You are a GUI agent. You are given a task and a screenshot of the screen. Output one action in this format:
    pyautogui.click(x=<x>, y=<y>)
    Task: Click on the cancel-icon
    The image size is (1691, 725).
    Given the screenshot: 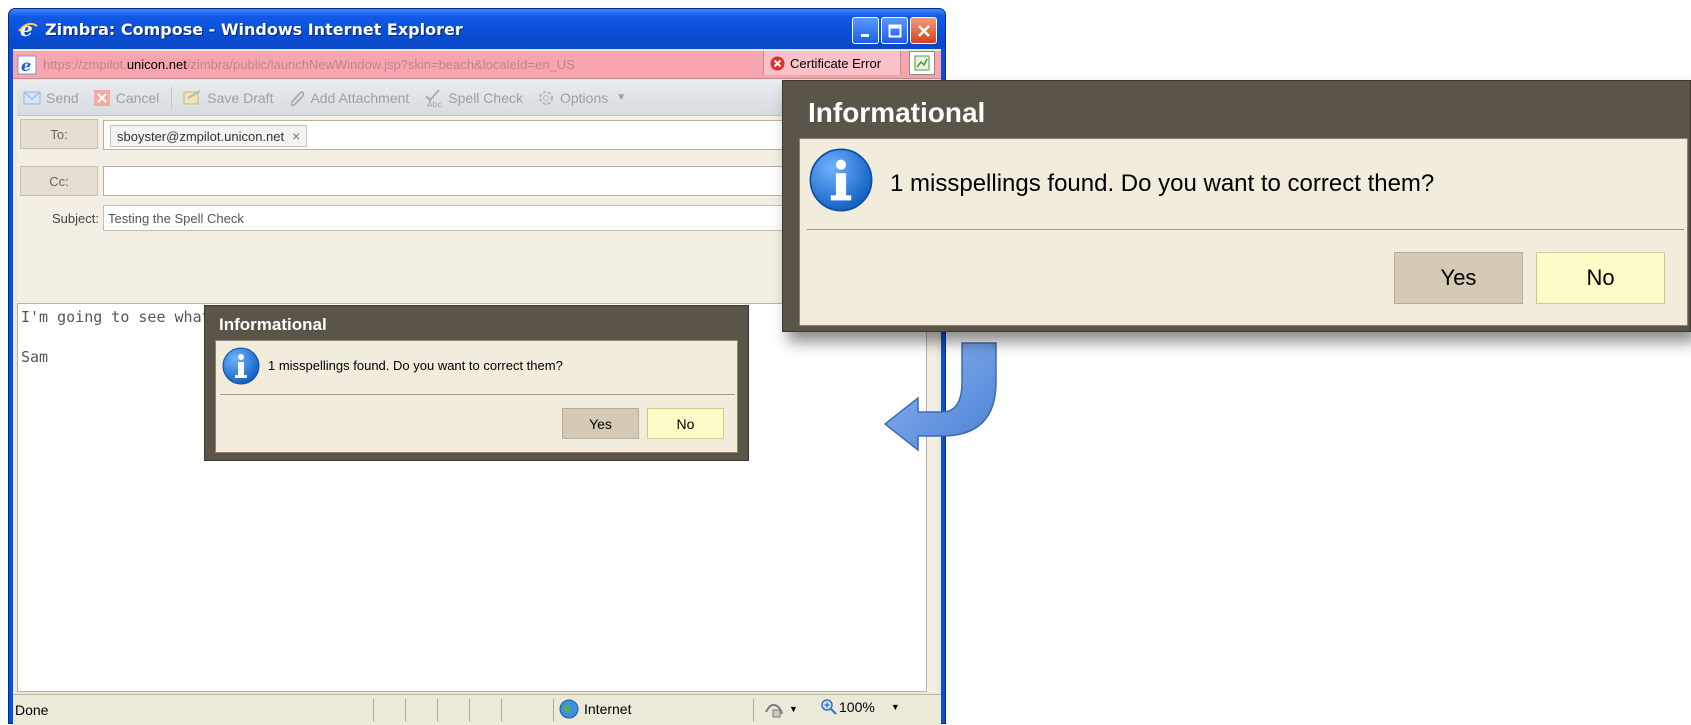 What is the action you would take?
    pyautogui.click(x=102, y=98)
    